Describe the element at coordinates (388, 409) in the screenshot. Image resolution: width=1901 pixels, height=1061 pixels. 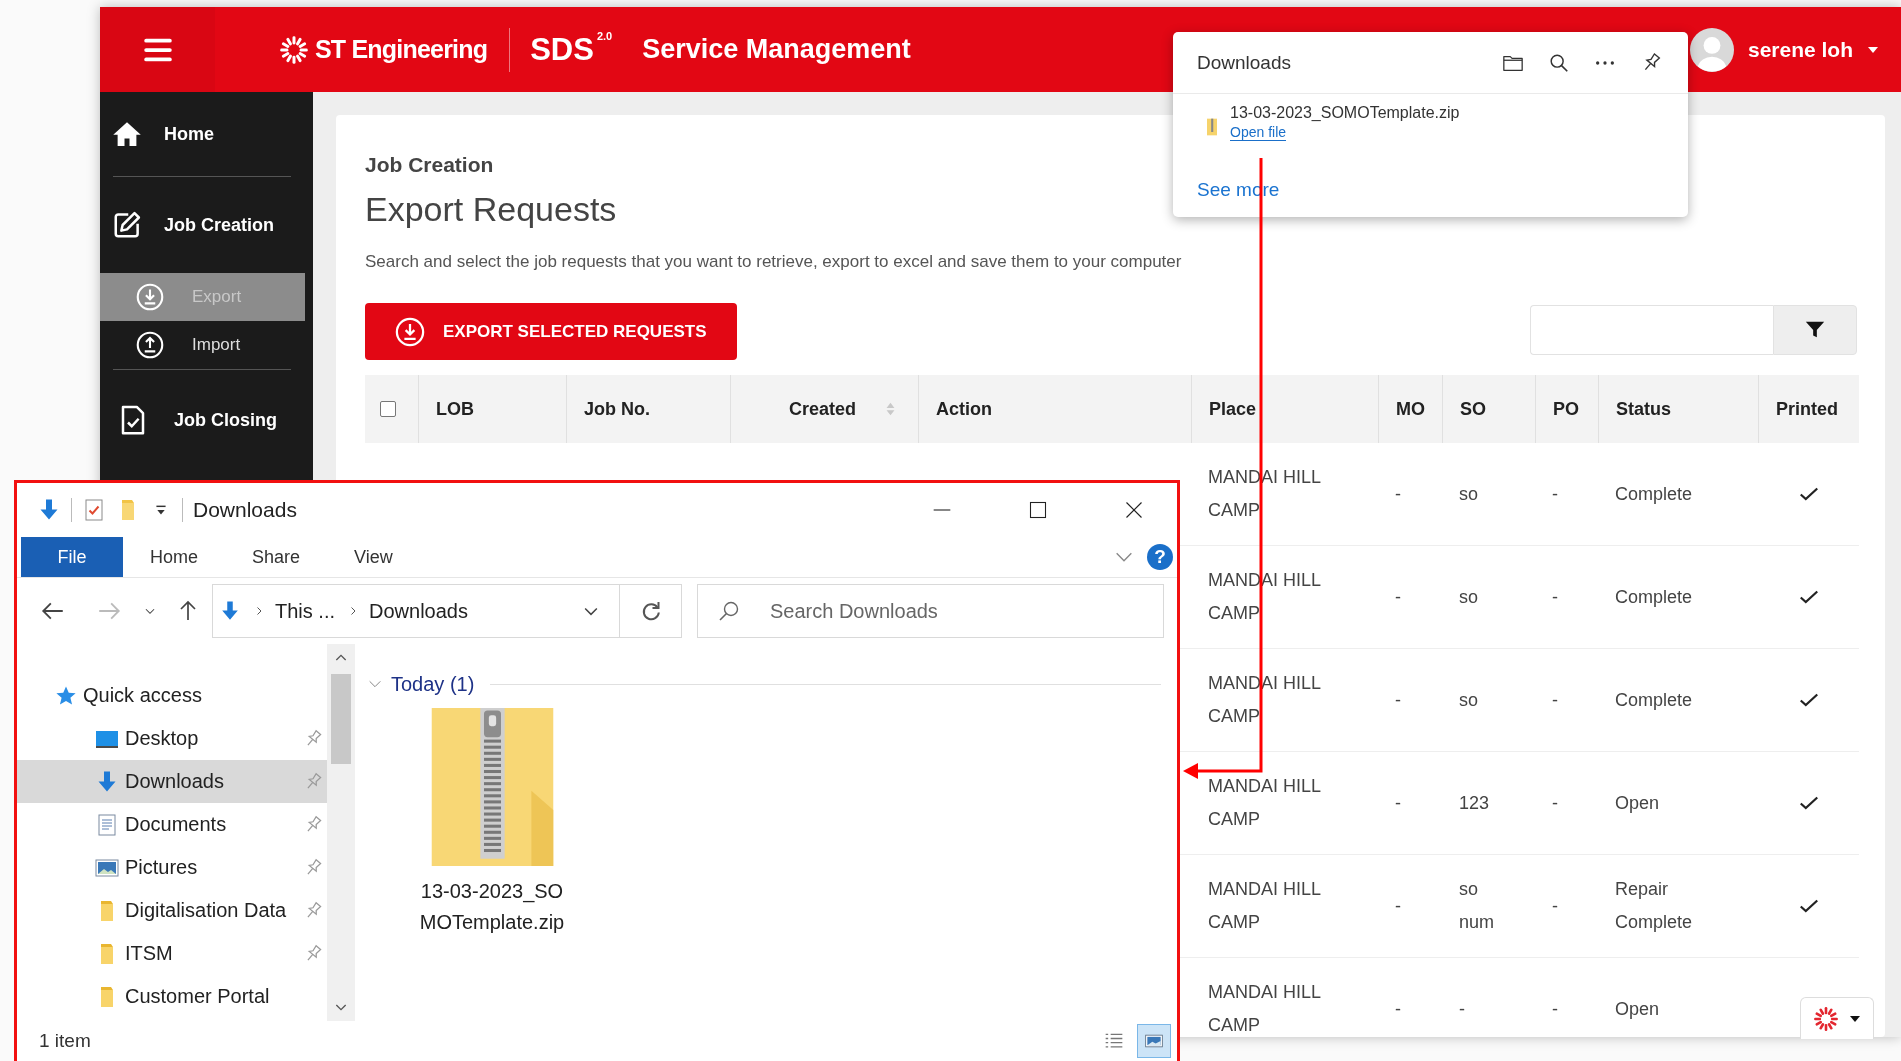
I see `checkbox` at that location.